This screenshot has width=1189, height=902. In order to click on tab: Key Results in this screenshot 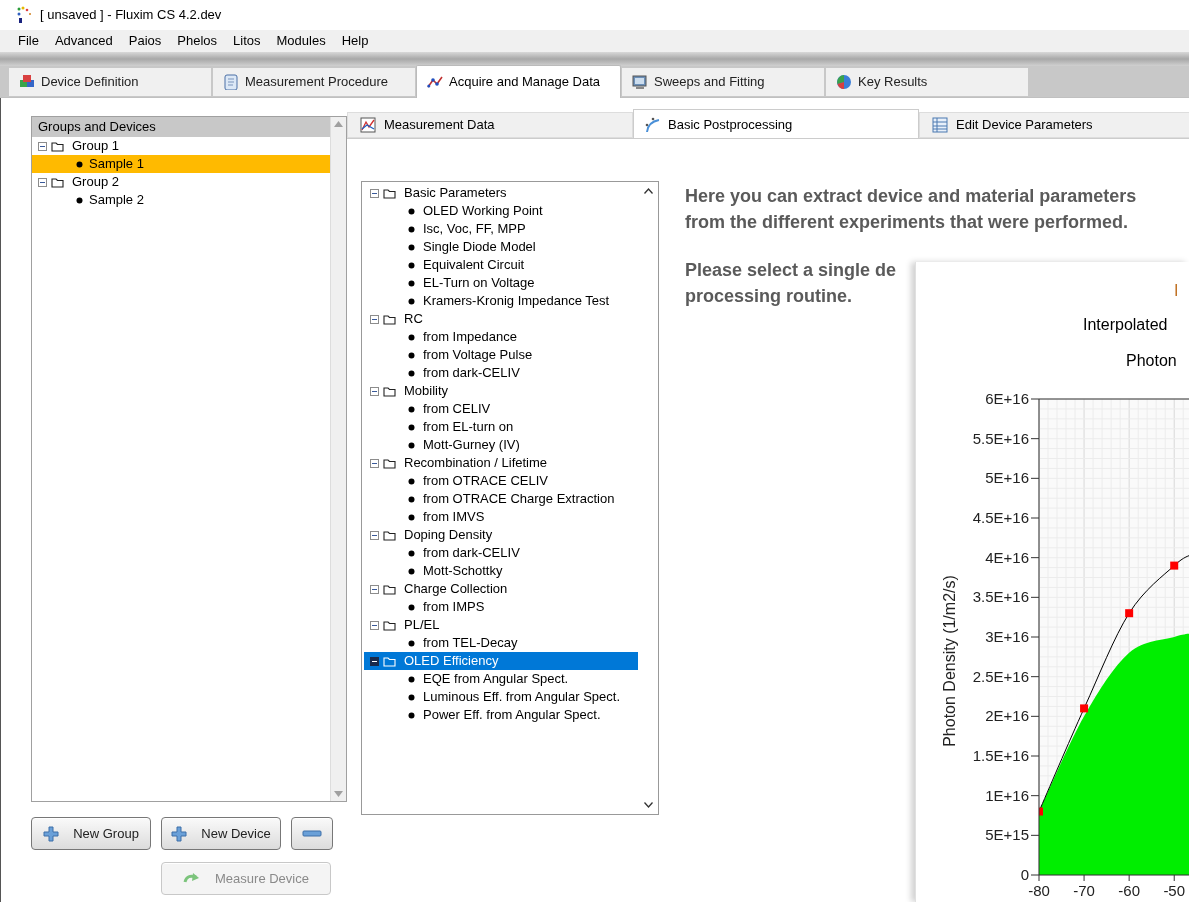, I will do `click(927, 82)`.